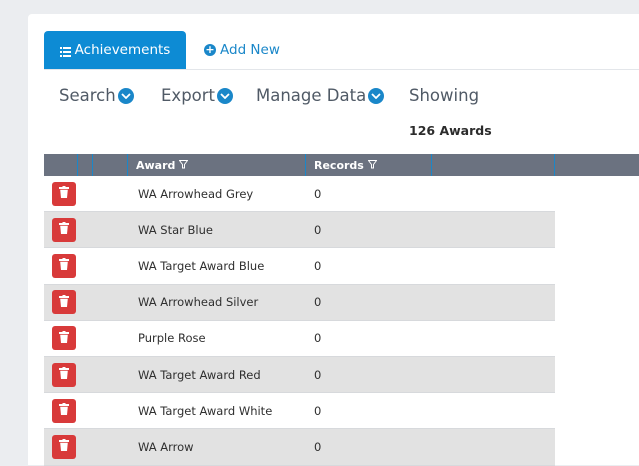 The width and height of the screenshot is (639, 466). Describe the element at coordinates (199, 374) in the screenshot. I see `award-cell: WA Target Award Red` at that location.